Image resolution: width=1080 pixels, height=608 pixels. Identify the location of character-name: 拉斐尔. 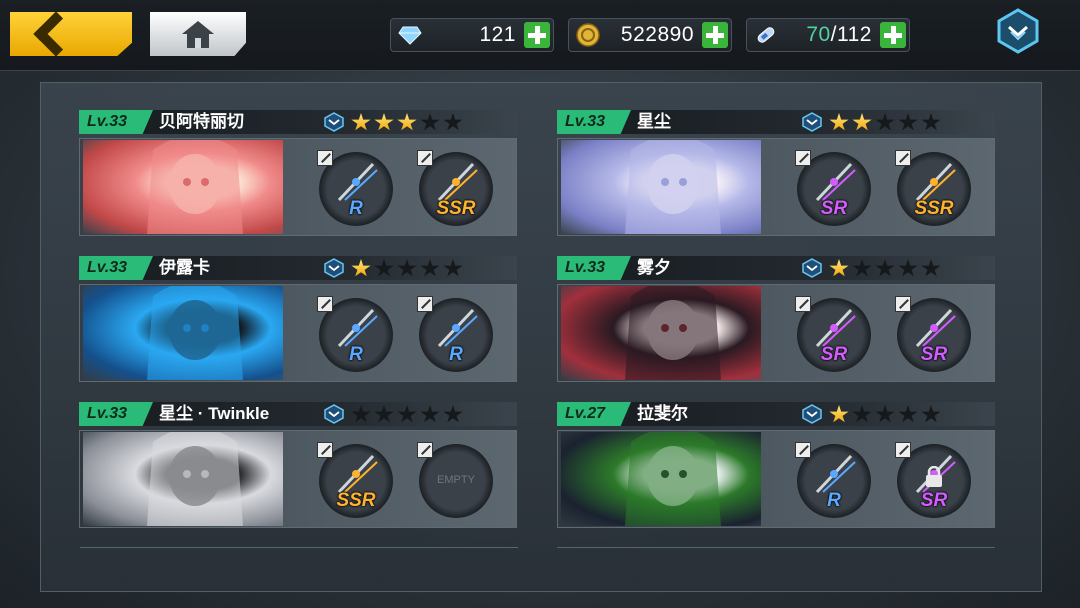
(662, 413).